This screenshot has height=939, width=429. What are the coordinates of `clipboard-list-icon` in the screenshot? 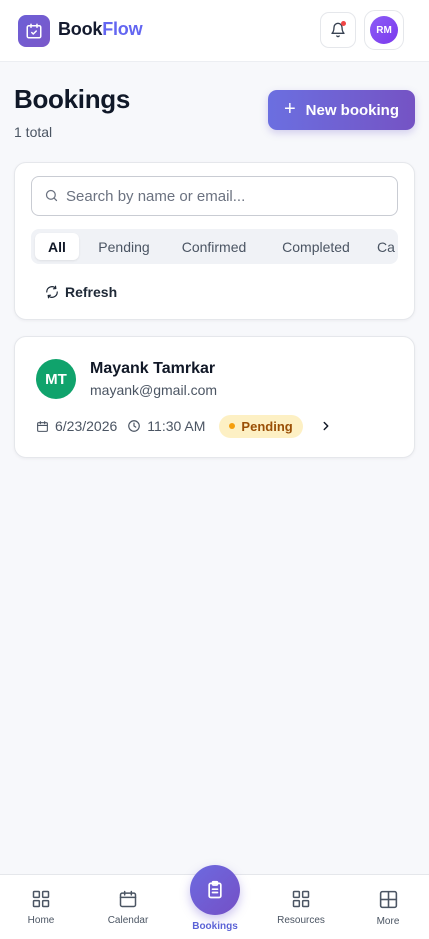 It's located at (215, 889).